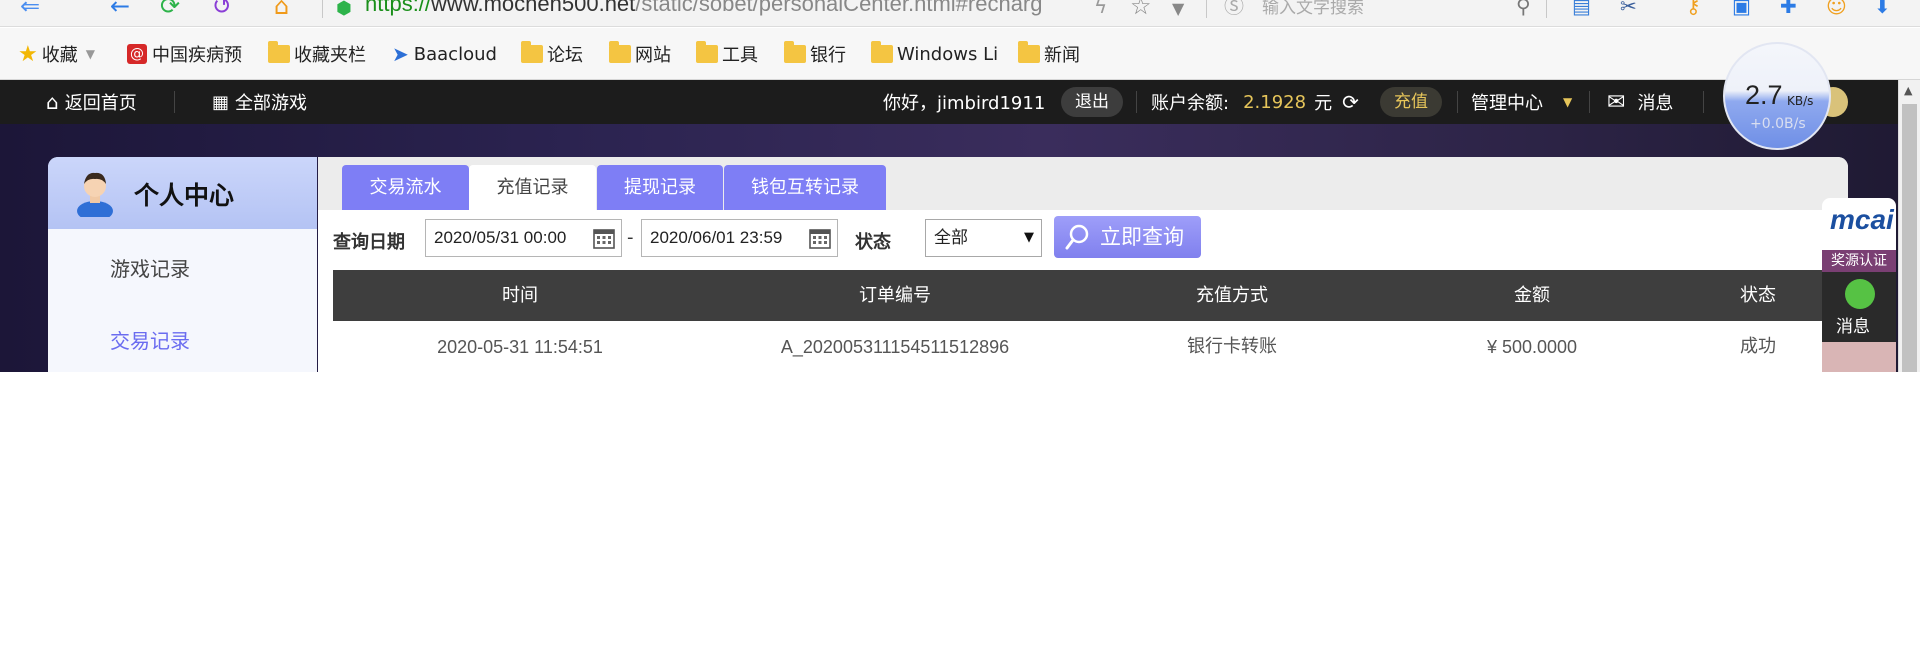 This screenshot has height=648, width=1920. Describe the element at coordinates (1350, 102) in the screenshot. I see `refresh-balance-icon: ⟳` at that location.